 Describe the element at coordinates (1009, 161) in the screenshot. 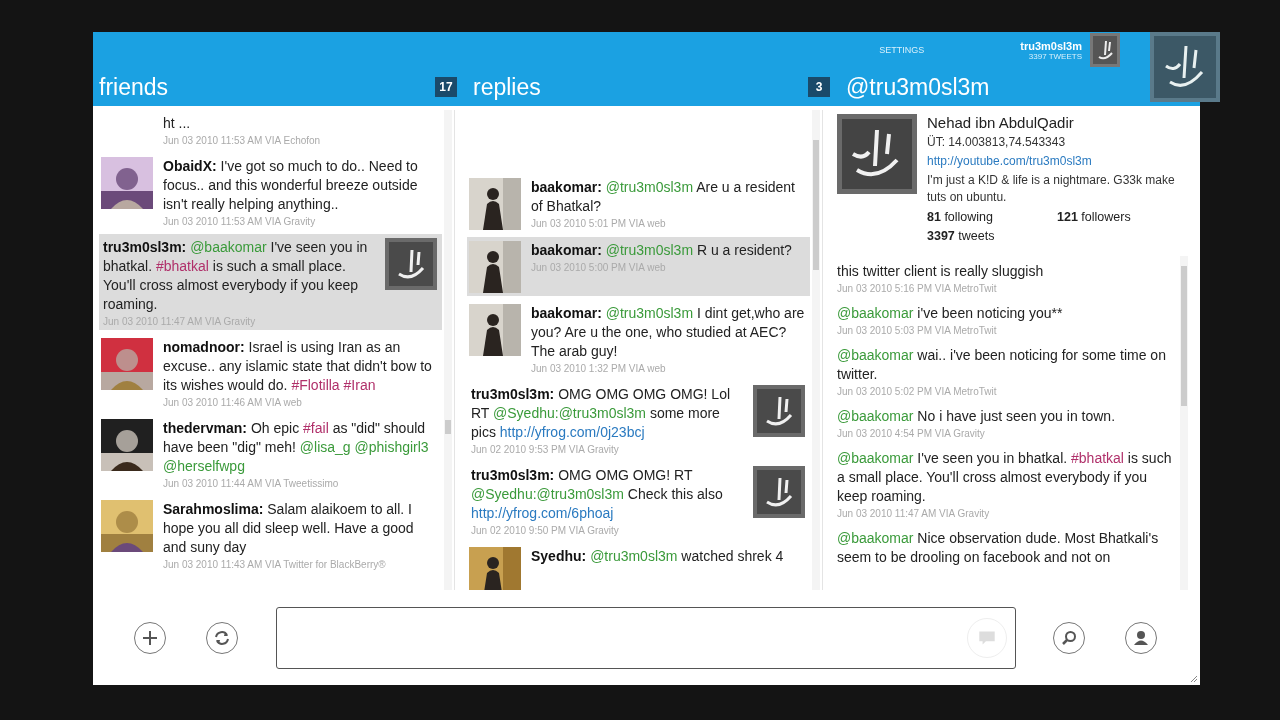

I see `profile-url: http://youtube.com/tru3m0sl3m` at that location.